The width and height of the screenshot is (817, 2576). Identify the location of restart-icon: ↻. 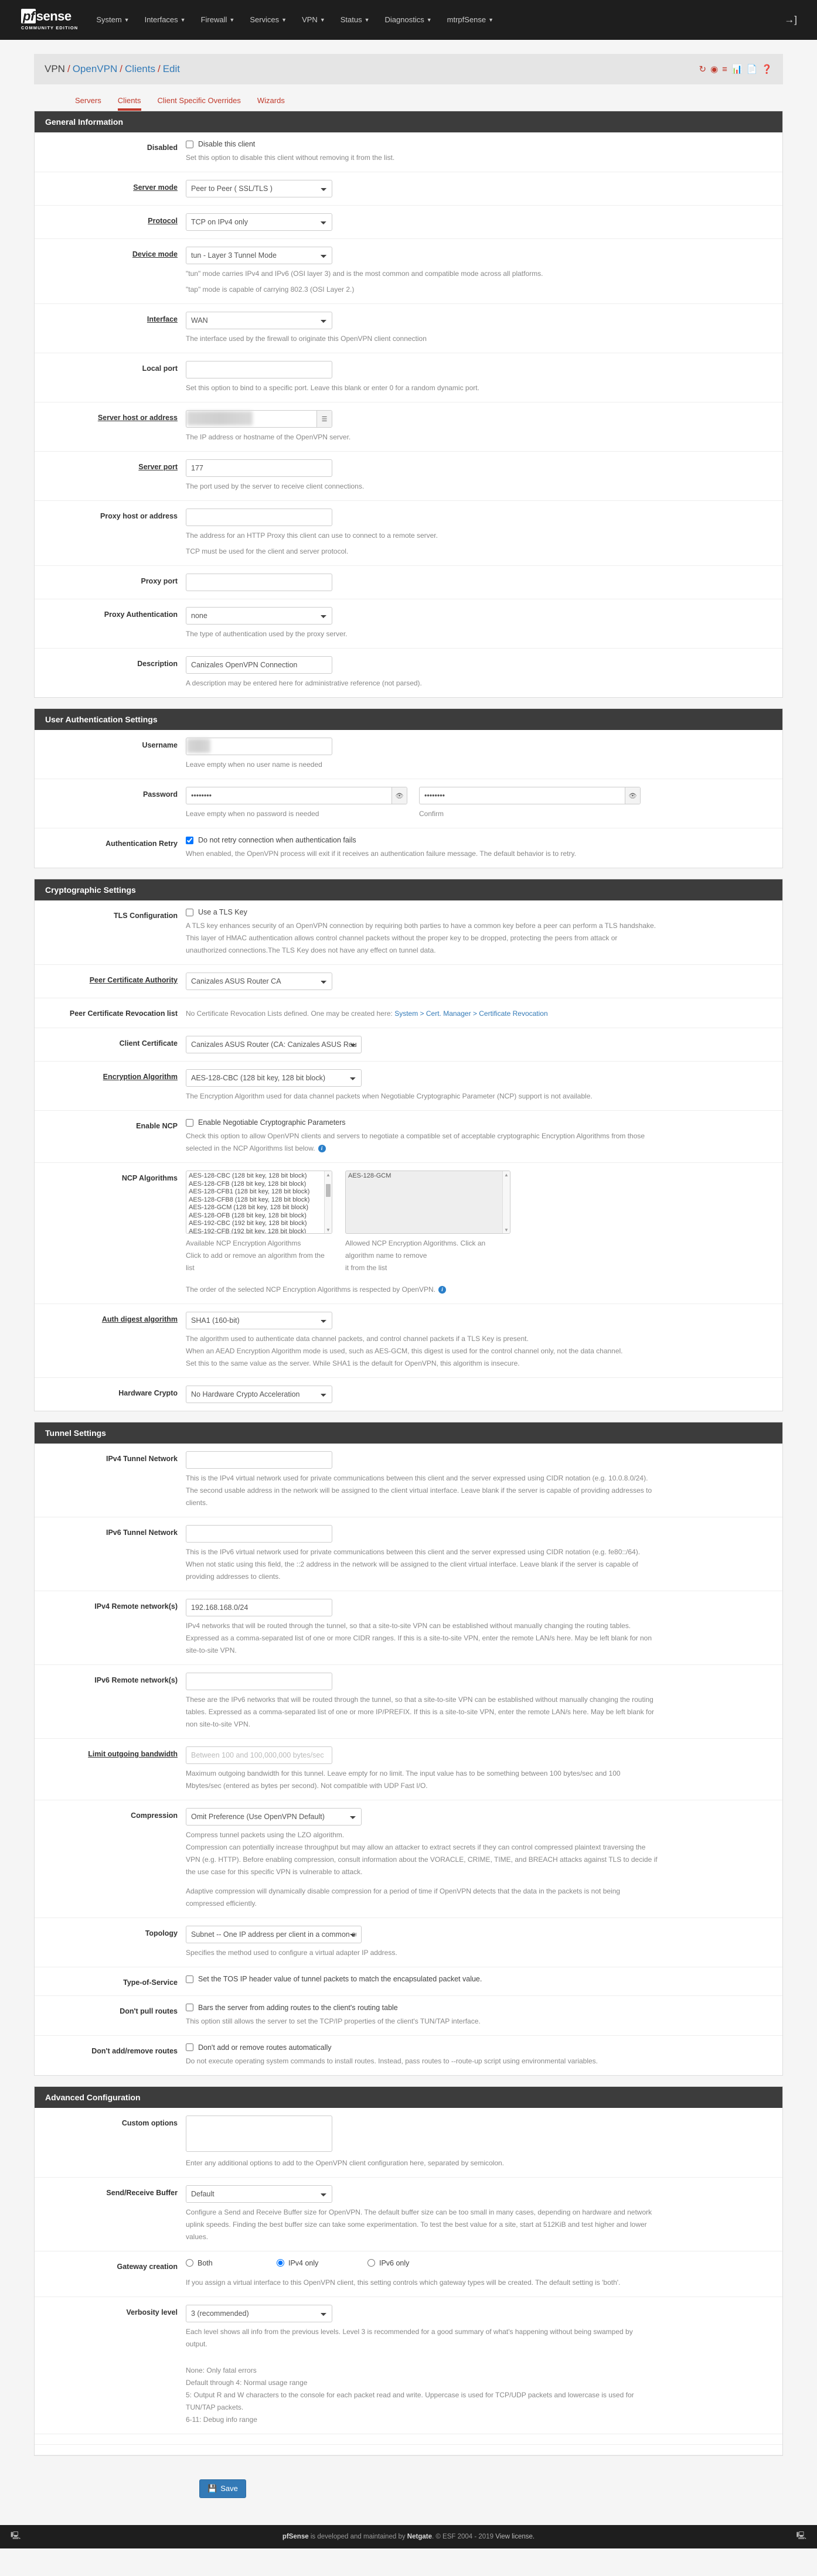
(703, 69).